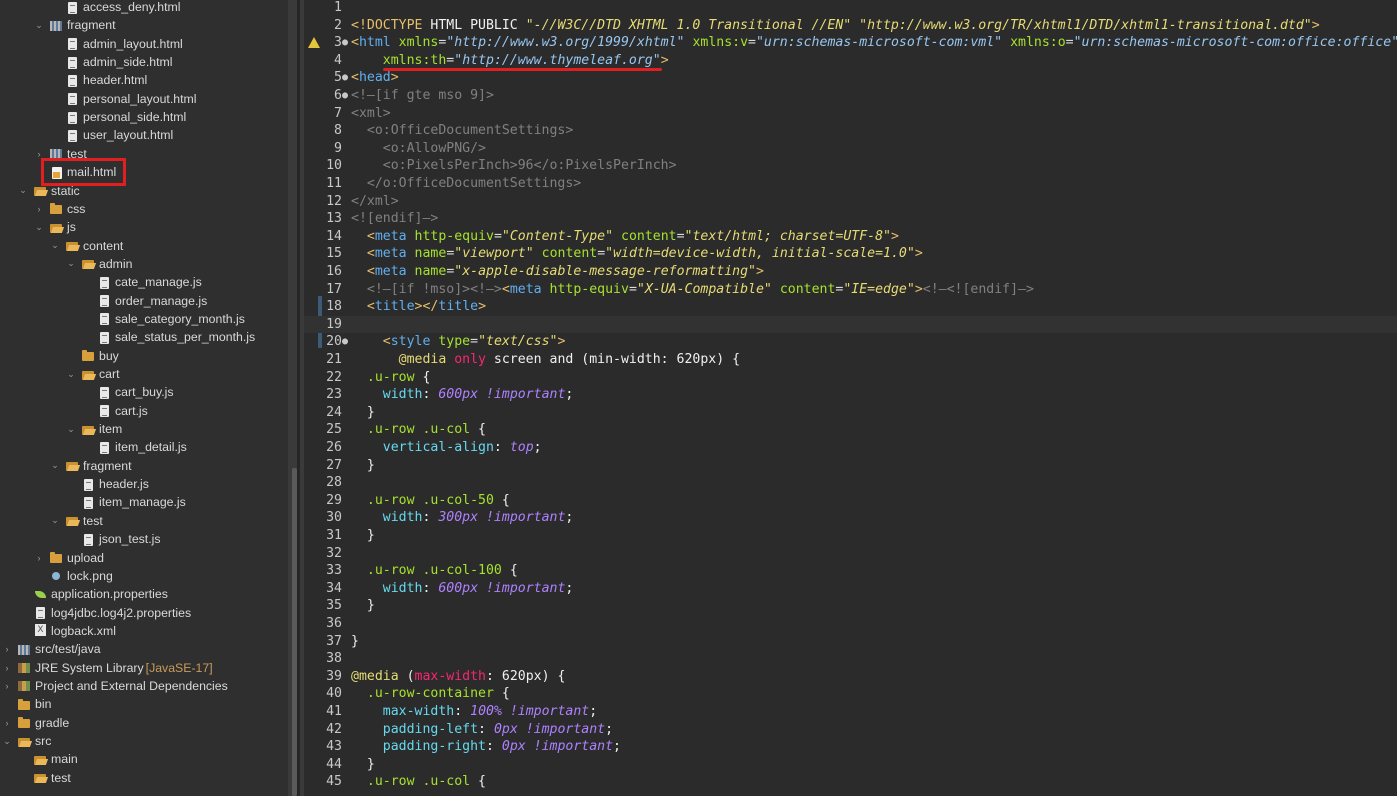  I want to click on tree-item: mail.html, so click(144, 172).